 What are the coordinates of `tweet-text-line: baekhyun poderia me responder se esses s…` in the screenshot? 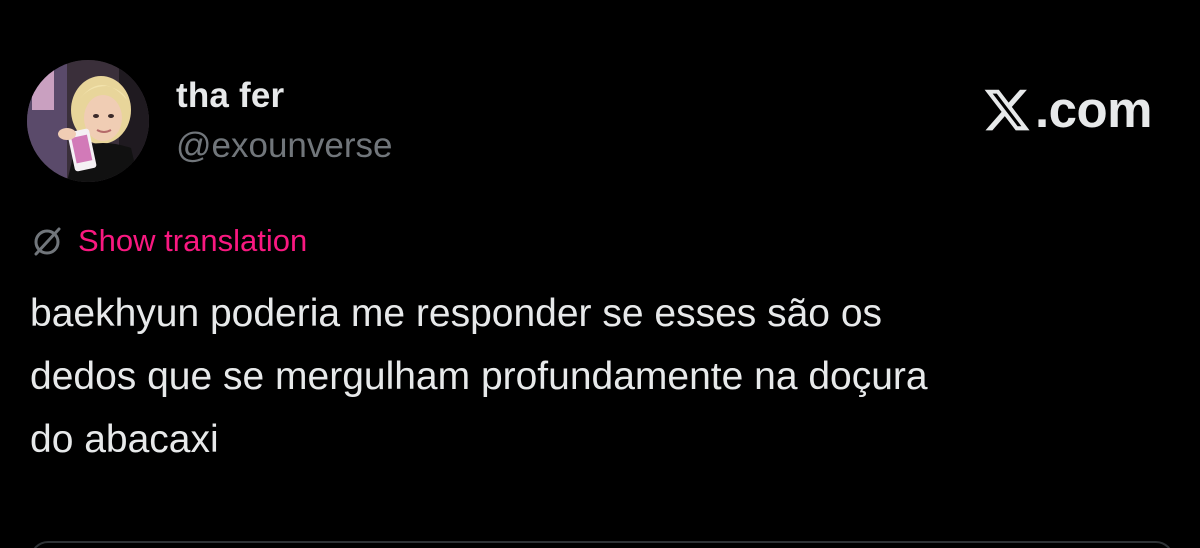 It's located at (456, 313).